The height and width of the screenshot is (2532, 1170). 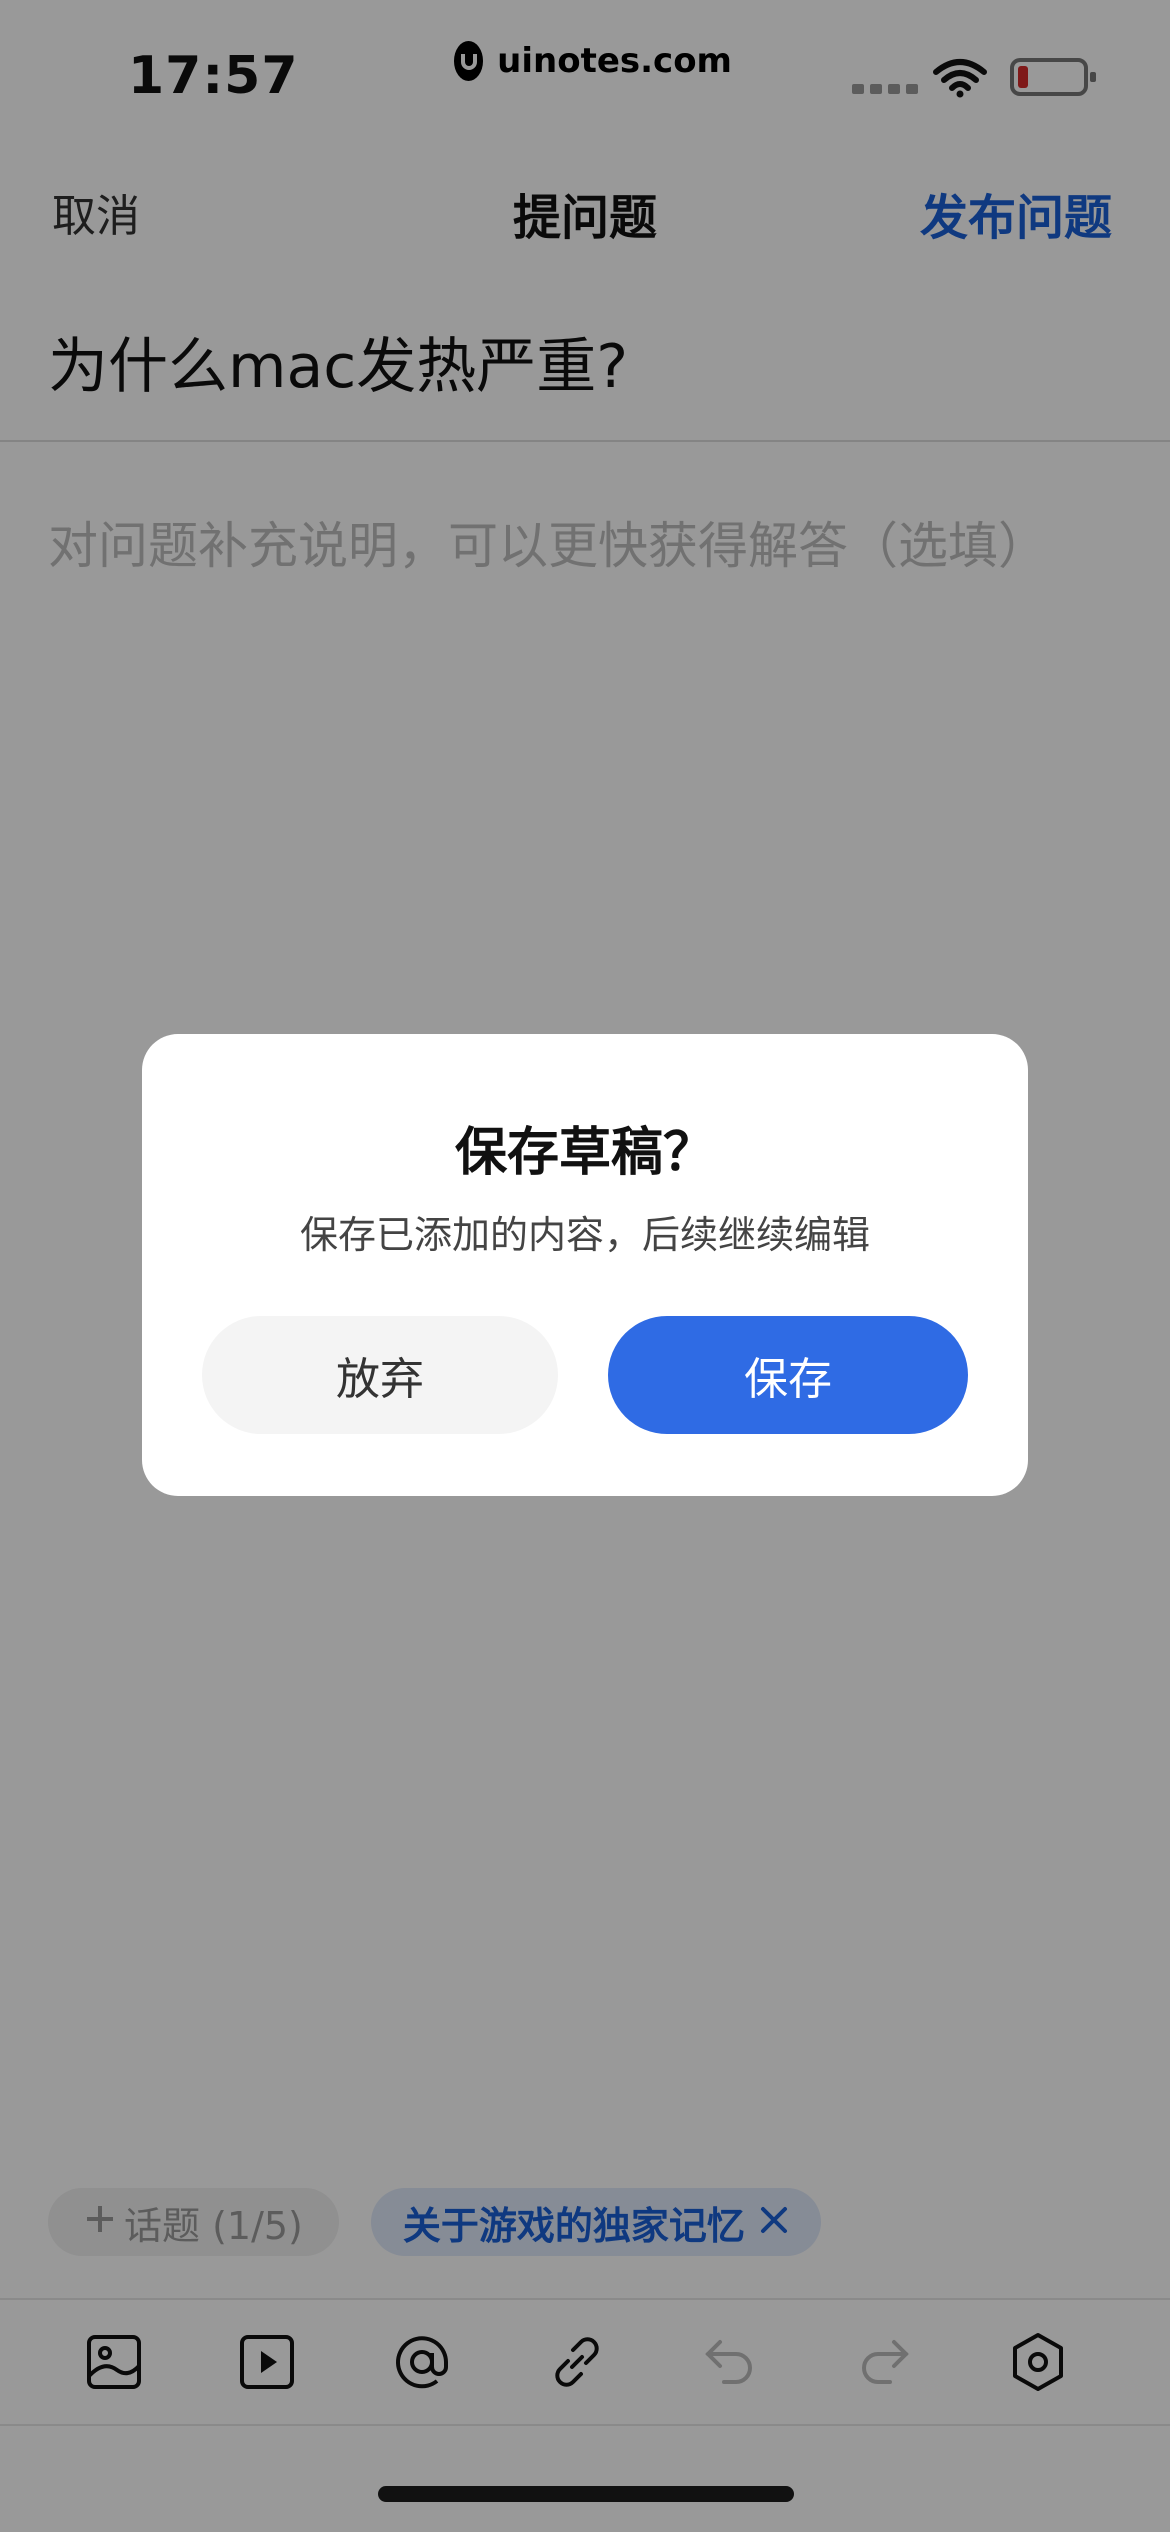 I want to click on discard-button: 放弃, so click(x=380, y=1375).